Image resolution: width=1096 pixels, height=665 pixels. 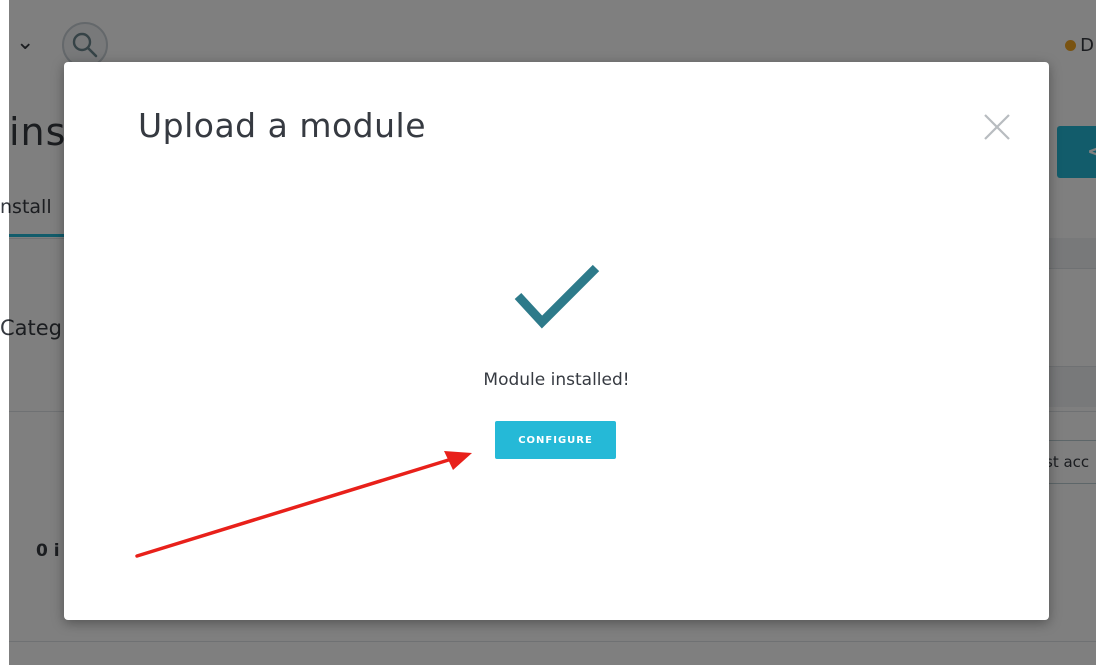 I want to click on success-message: Module installed!, so click(x=556, y=380).